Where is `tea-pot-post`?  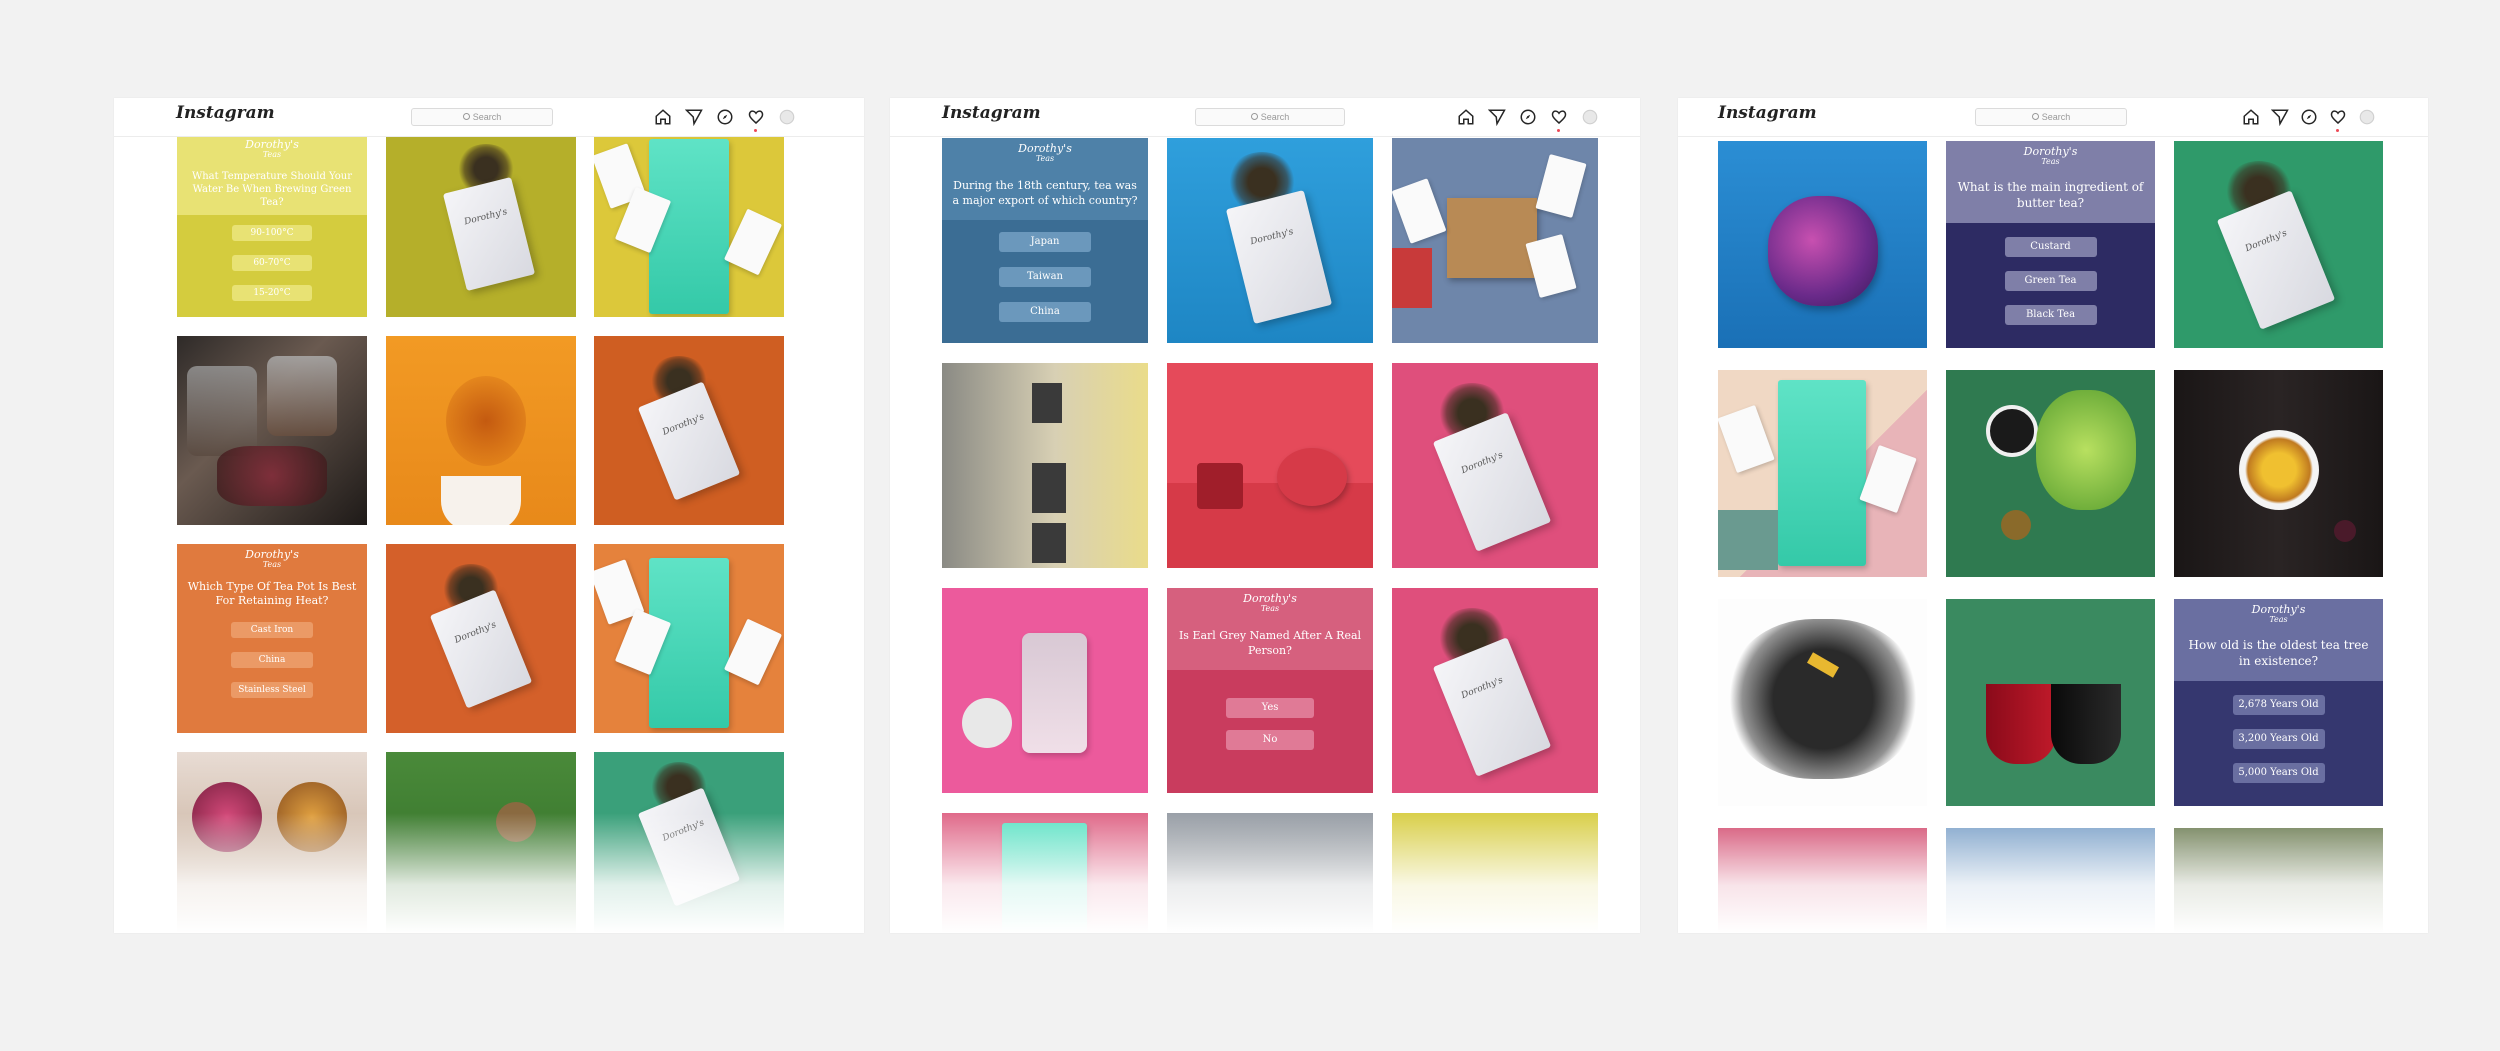 tea-pot-post is located at coordinates (1270, 465).